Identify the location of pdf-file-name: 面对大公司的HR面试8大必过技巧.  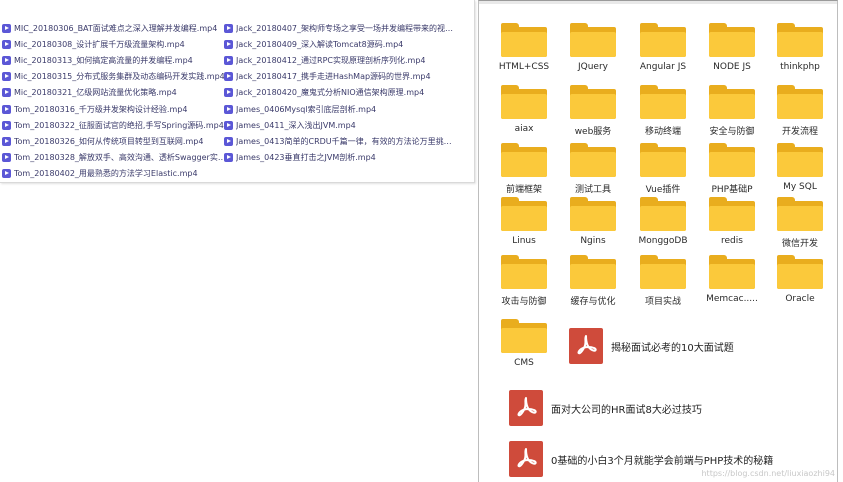
(626, 410).